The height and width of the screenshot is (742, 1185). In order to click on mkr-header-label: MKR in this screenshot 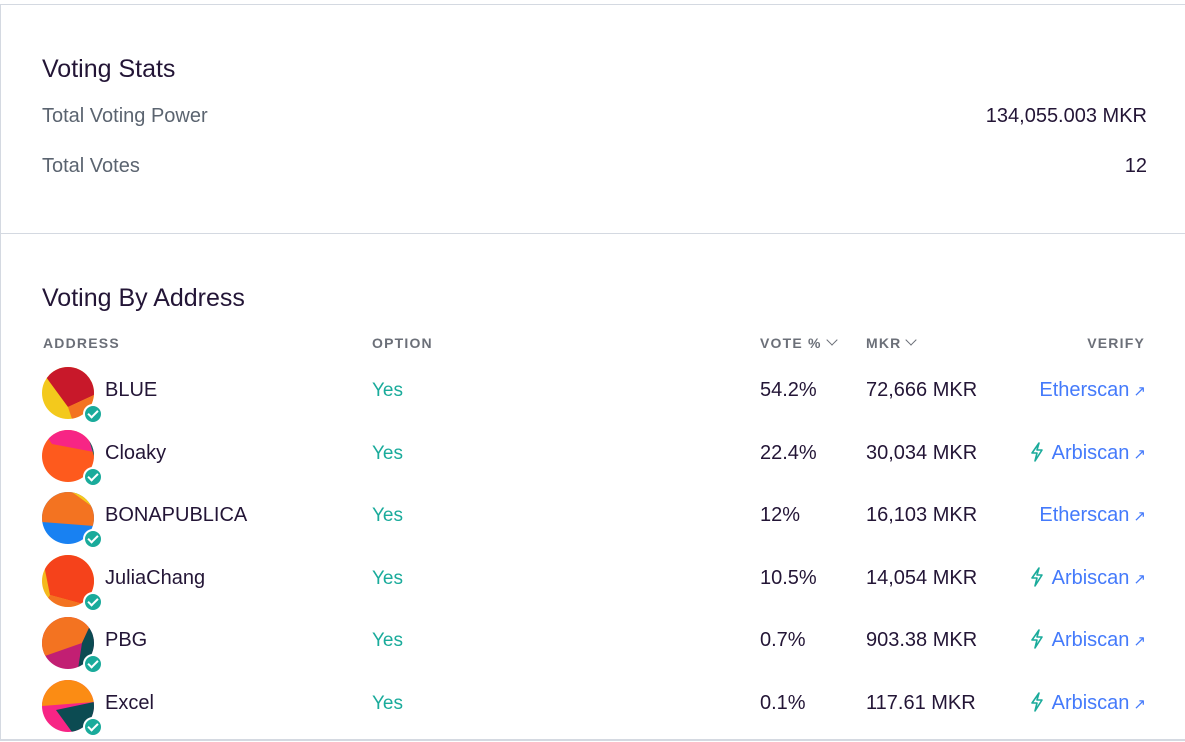, I will do `click(884, 343)`.